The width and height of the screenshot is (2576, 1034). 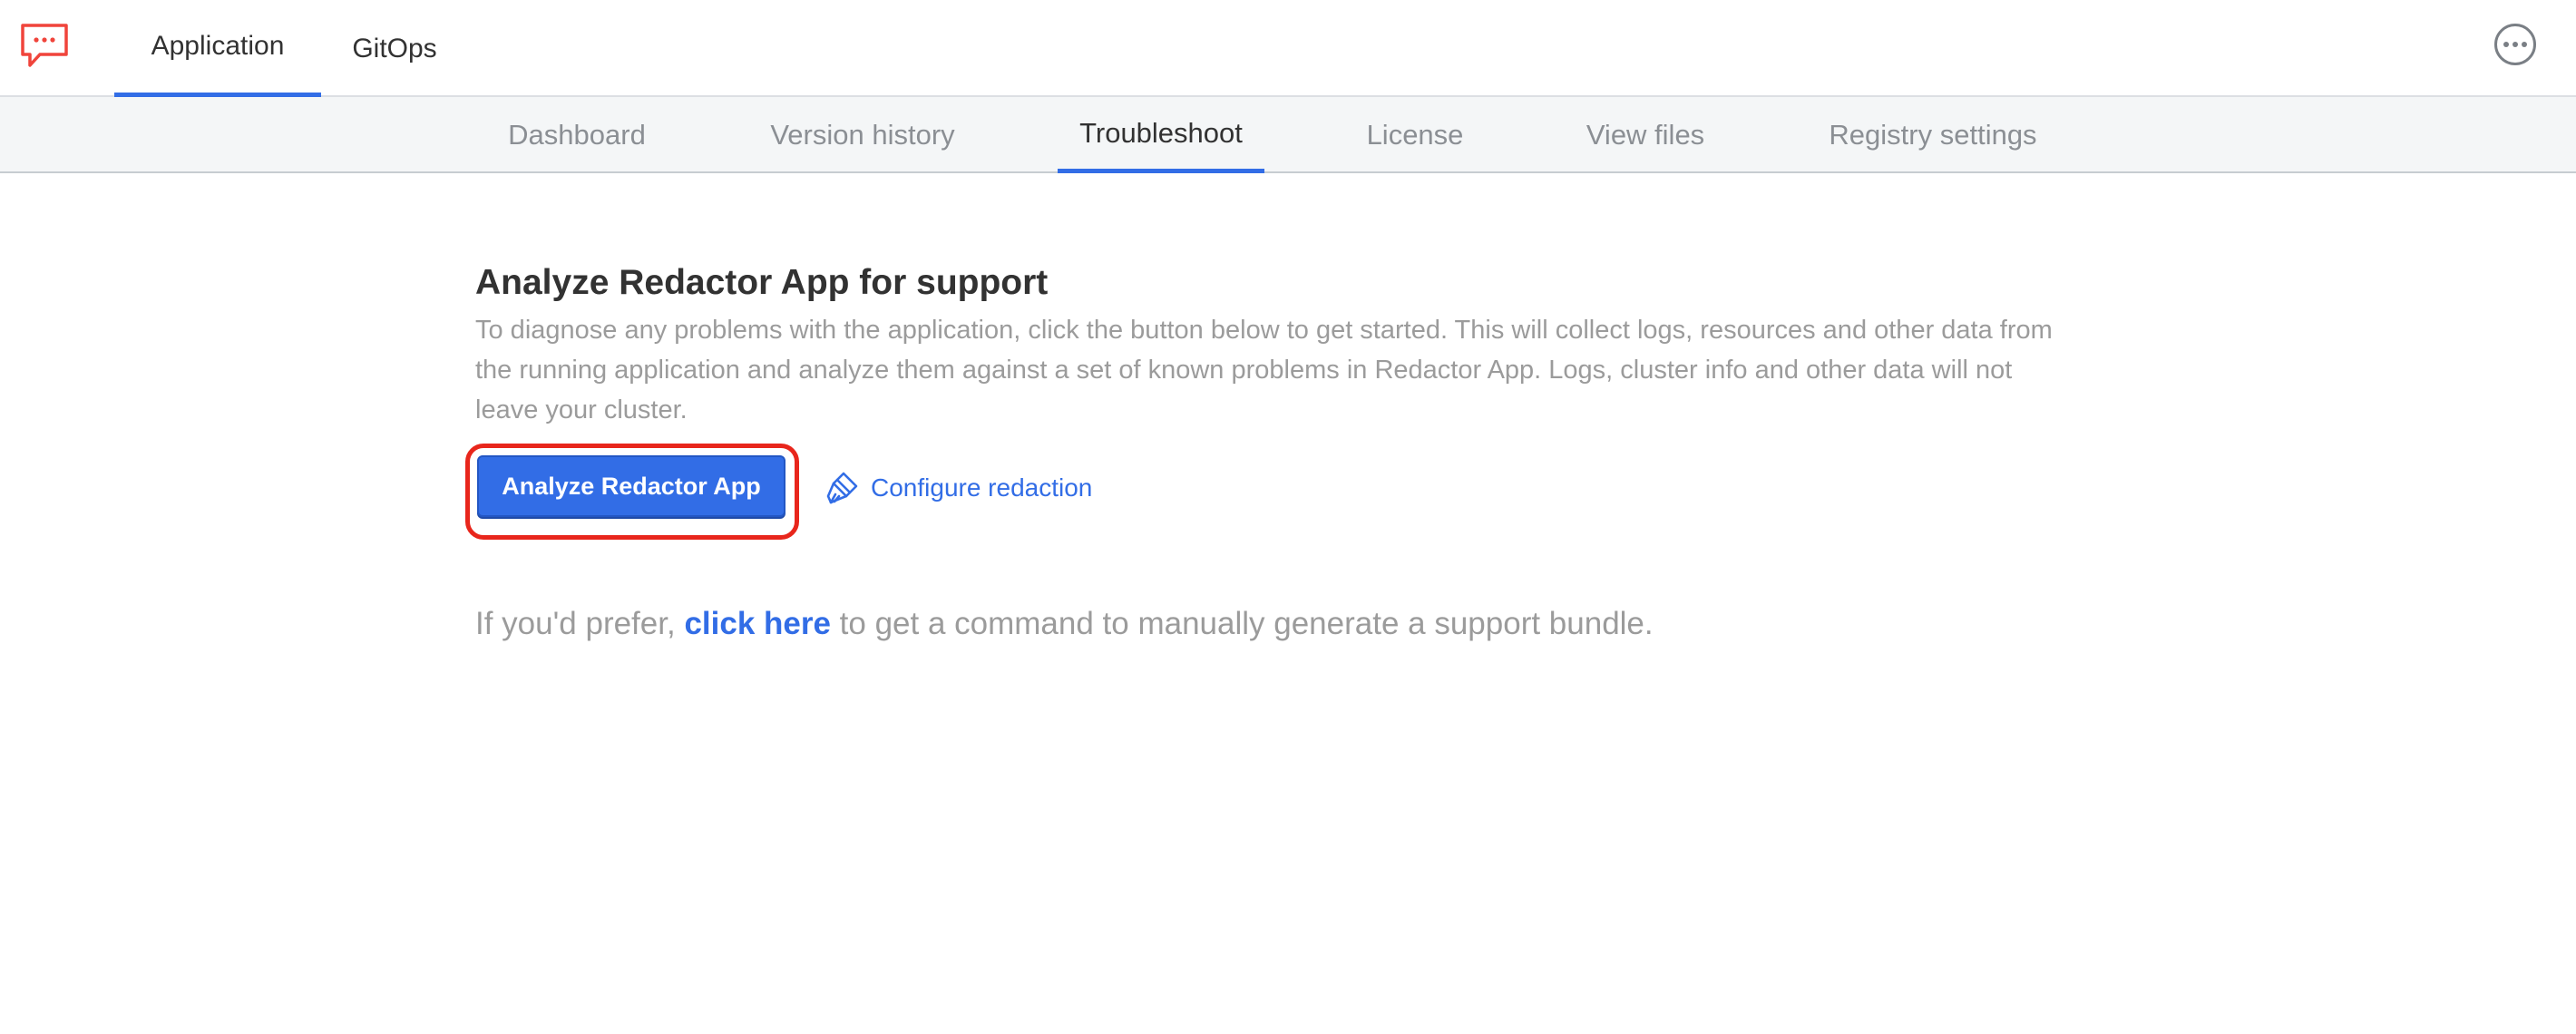 I want to click on manual-bundle-prefix: If you'd prefer,, so click(x=580, y=623).